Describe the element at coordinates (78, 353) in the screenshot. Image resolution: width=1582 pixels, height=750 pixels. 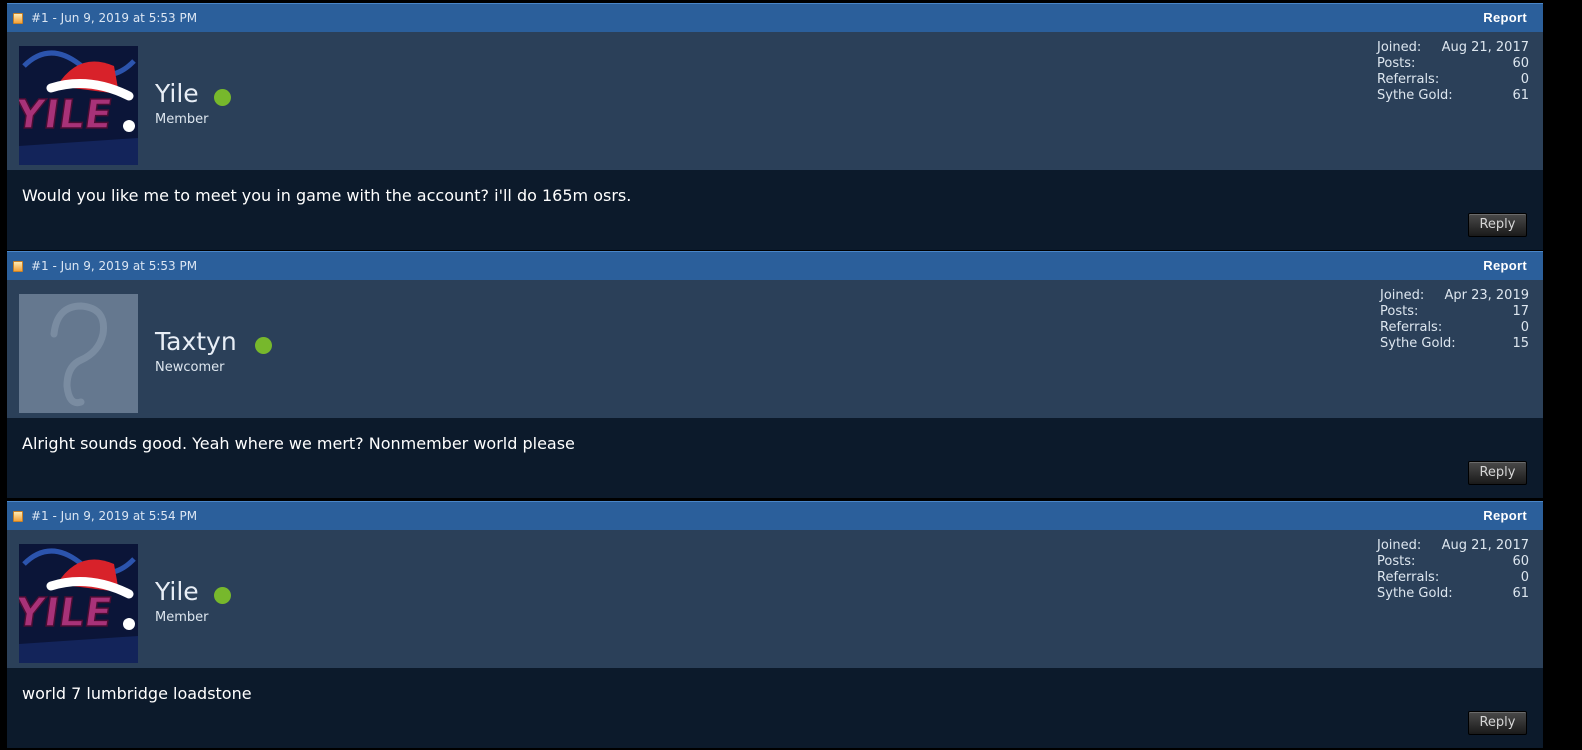
I see `avatar` at that location.